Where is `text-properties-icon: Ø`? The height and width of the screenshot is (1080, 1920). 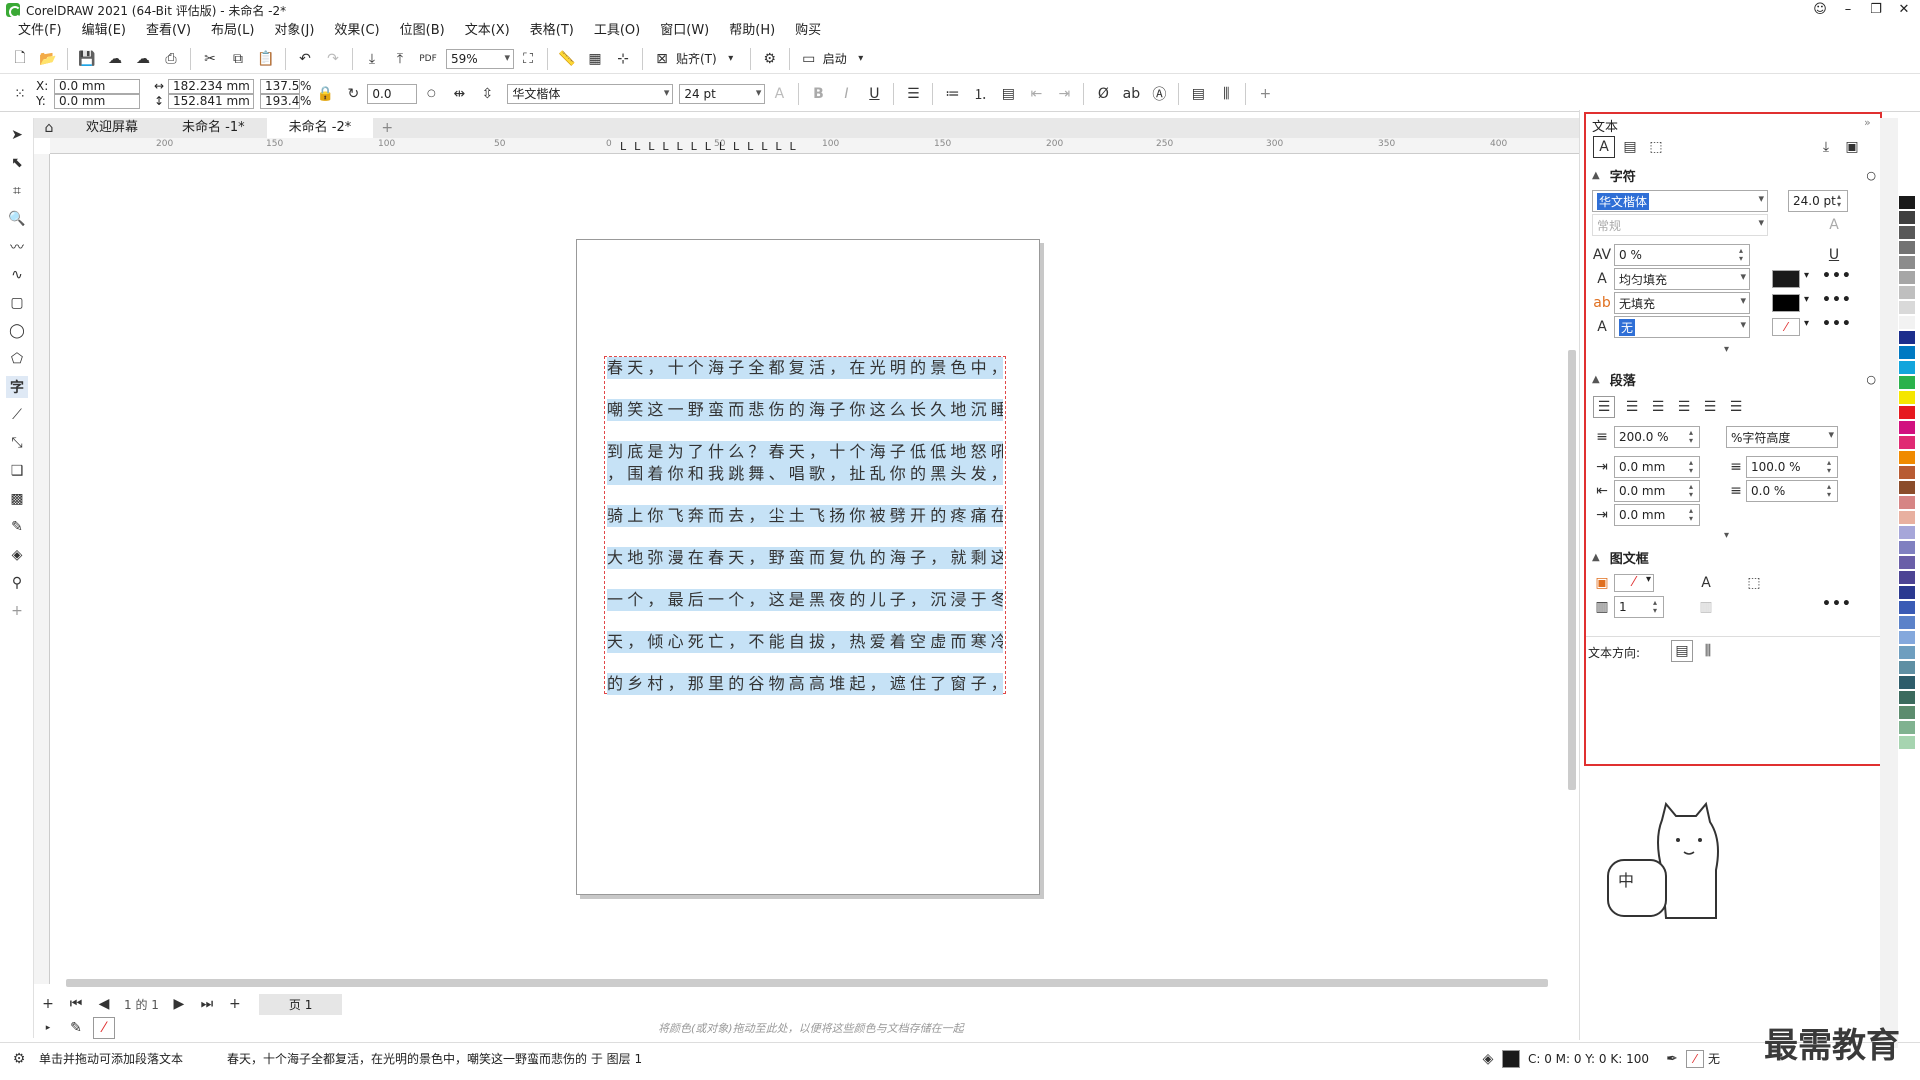
text-properties-icon: Ø is located at coordinates (1103, 94).